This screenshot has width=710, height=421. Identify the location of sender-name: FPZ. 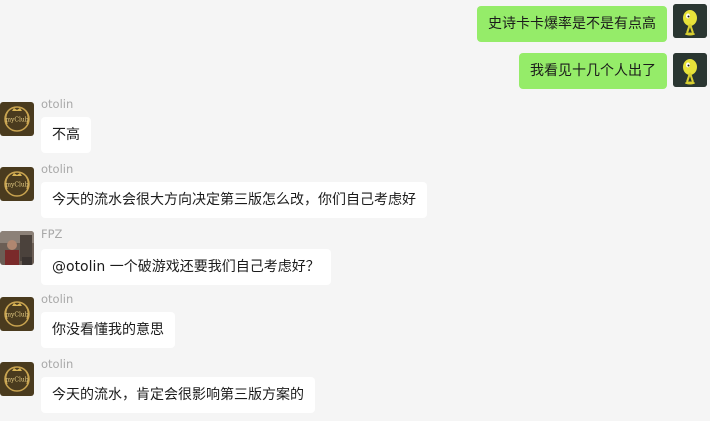
(52, 234).